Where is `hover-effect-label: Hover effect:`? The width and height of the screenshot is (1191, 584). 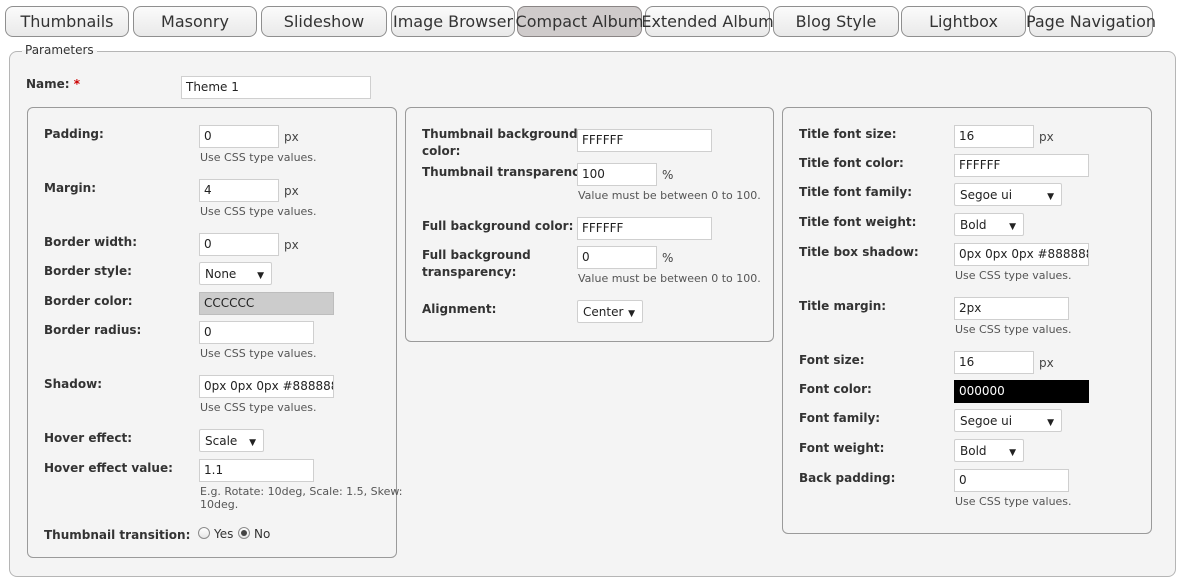
hover-effect-label: Hover effect: is located at coordinates (88, 438).